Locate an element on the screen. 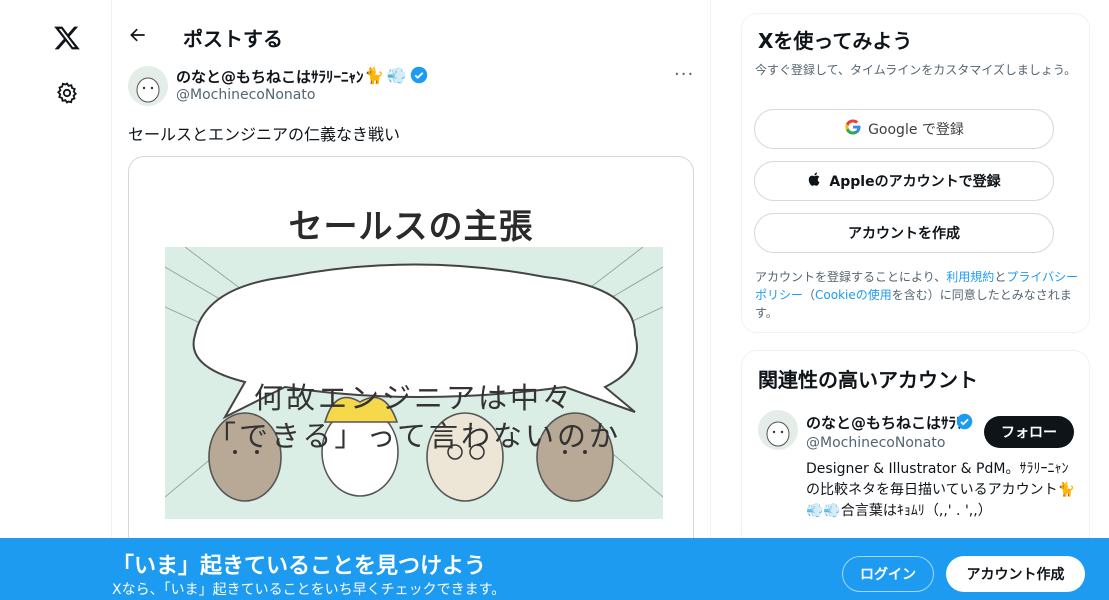 The height and width of the screenshot is (600, 1109). post-text: セールスとエンジニアの仁義なき戦い is located at coordinates (264, 134).